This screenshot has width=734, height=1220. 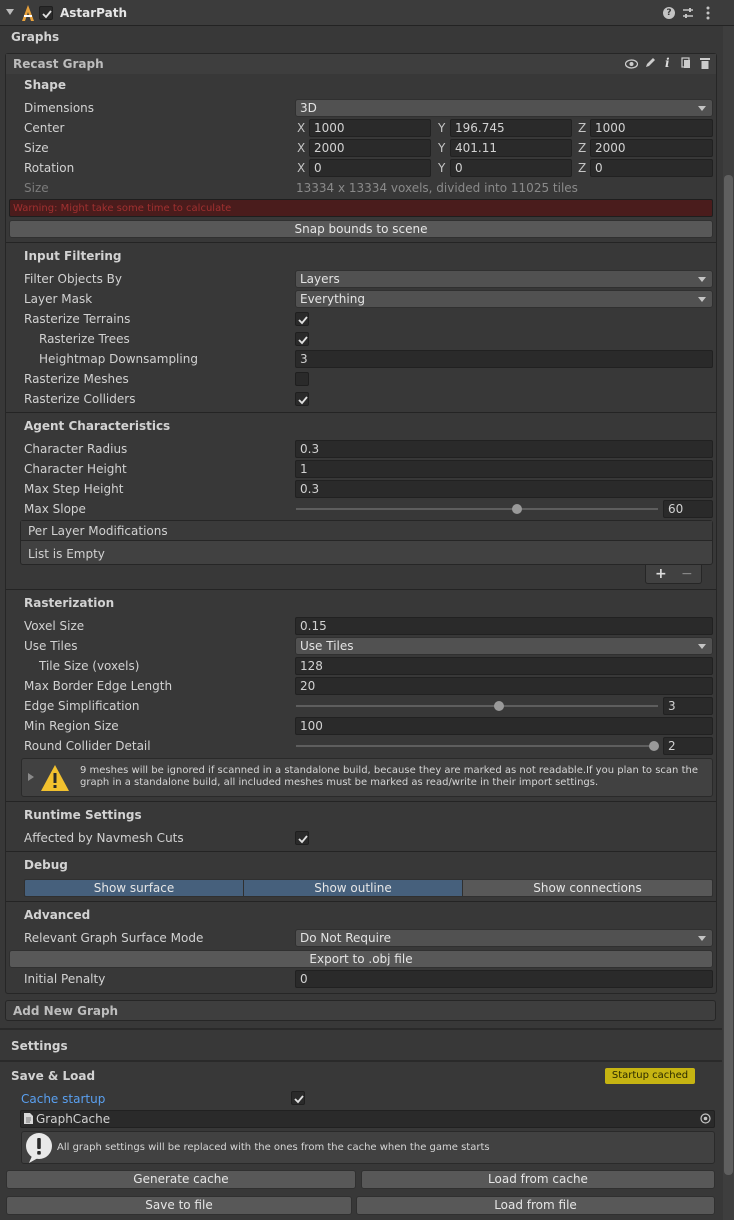 What do you see at coordinates (77, 319) in the screenshot?
I see `rasterize-terrains-label: Rasterize Terrains` at bounding box center [77, 319].